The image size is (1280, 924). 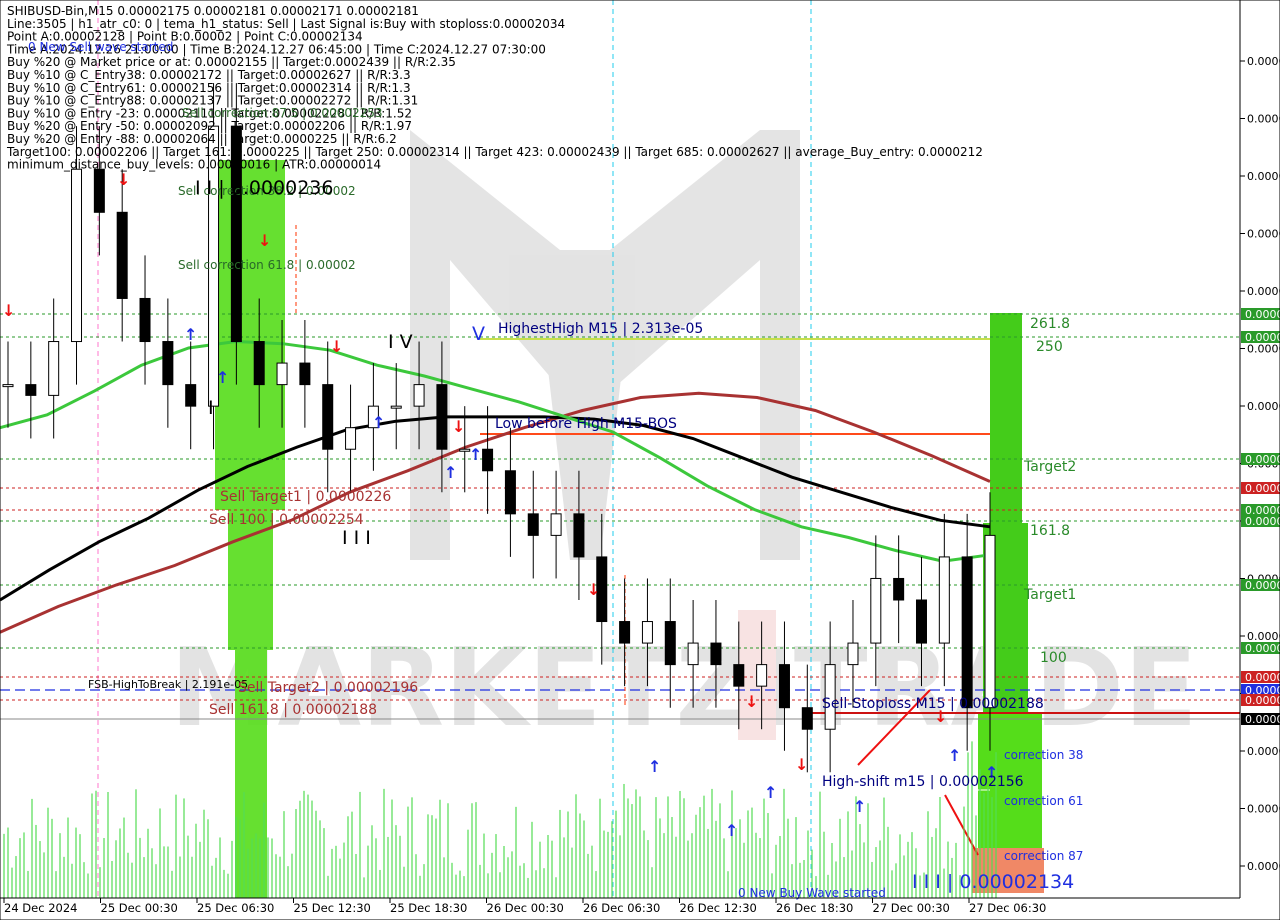 I want to click on label-sell-target1: Sell Target1 | 0.0000226, so click(x=305, y=497).